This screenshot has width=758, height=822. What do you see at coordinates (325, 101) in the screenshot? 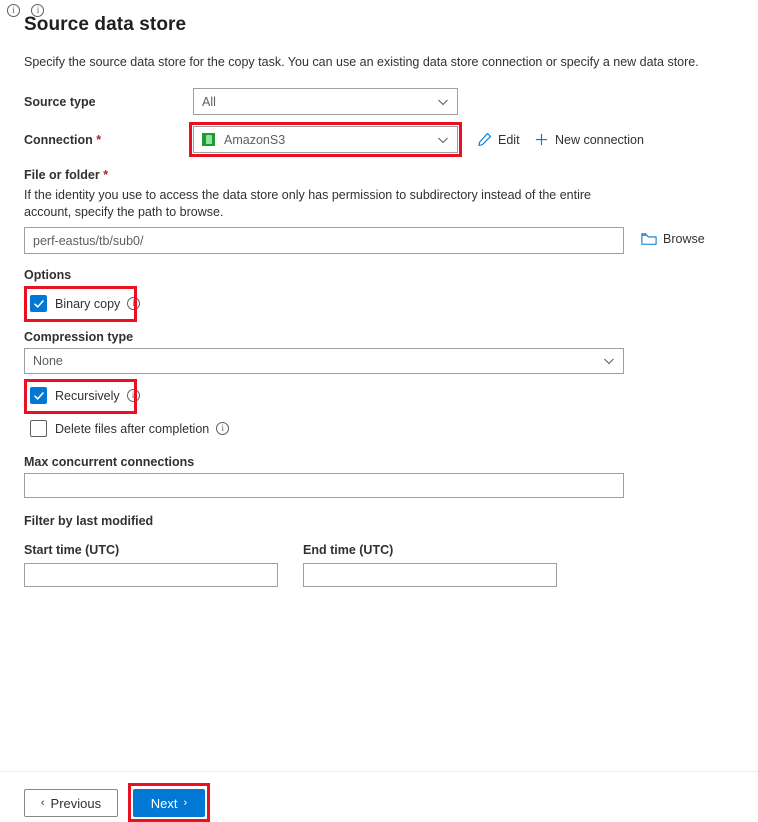
I see `source-type-dropdown: All` at bounding box center [325, 101].